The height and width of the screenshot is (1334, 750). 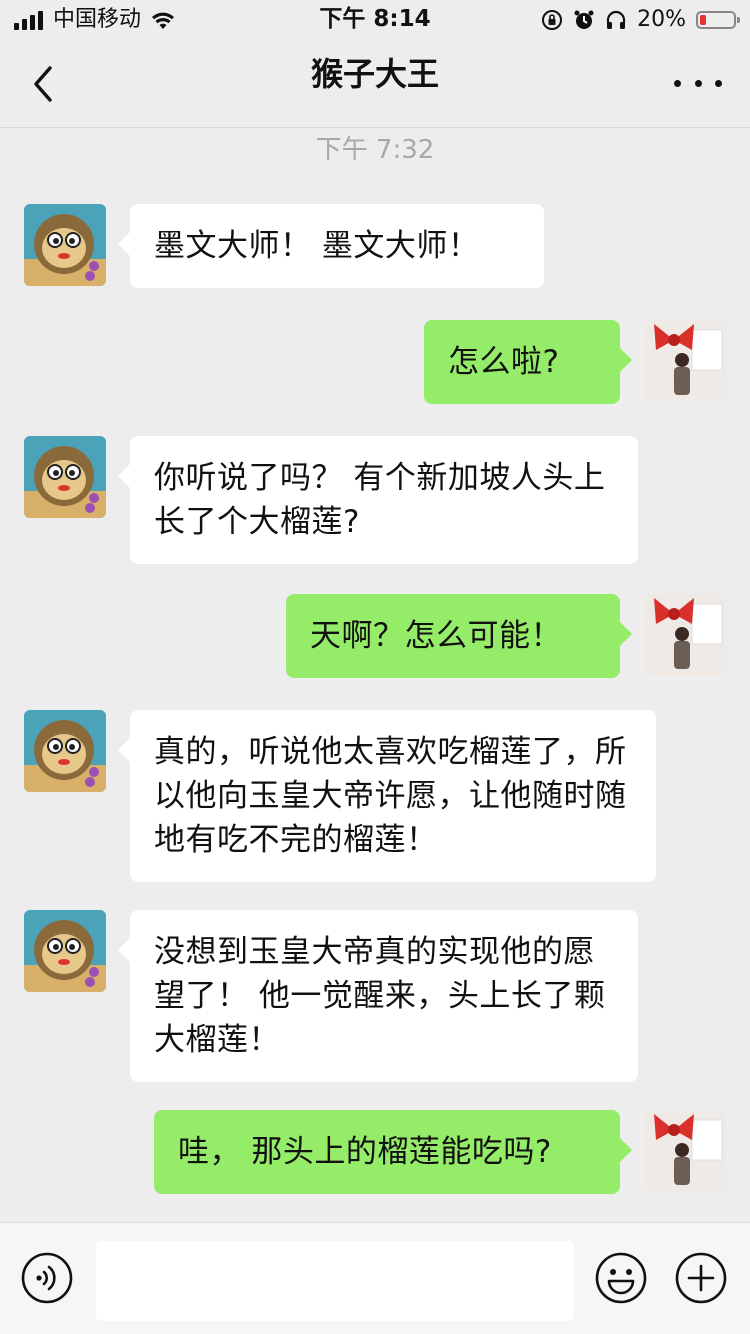 What do you see at coordinates (703, 20) in the screenshot?
I see `battery-level-fill` at bounding box center [703, 20].